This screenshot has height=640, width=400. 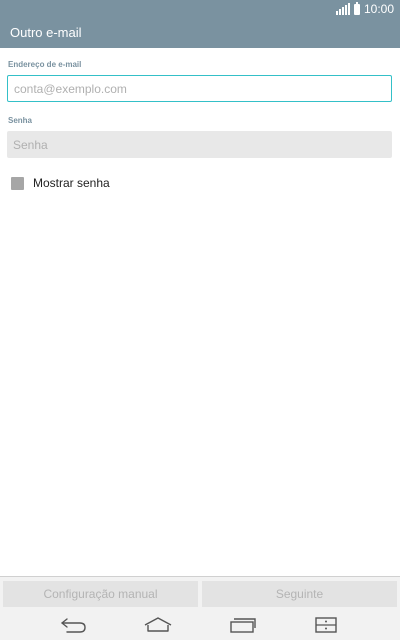 What do you see at coordinates (200, 9) in the screenshot?
I see `status-bar: 10:00` at bounding box center [200, 9].